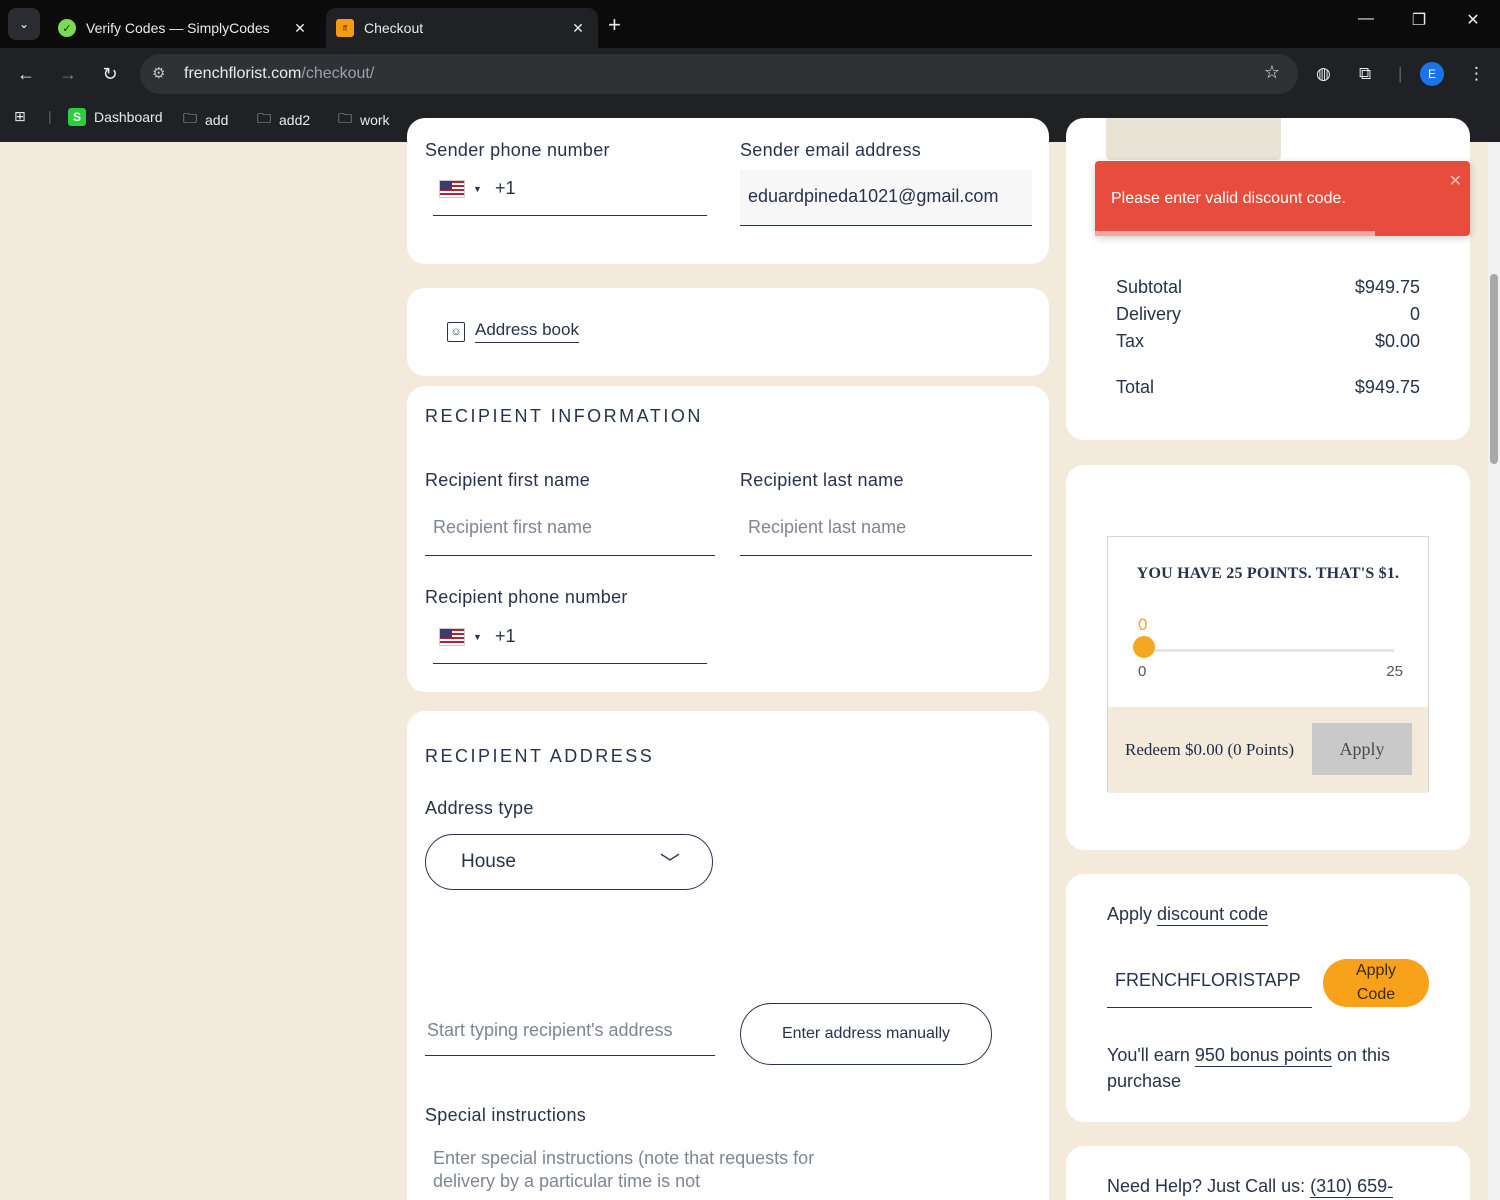  Describe the element at coordinates (1376, 983) in the screenshot. I see `apply-code-button: Apply Code` at that location.